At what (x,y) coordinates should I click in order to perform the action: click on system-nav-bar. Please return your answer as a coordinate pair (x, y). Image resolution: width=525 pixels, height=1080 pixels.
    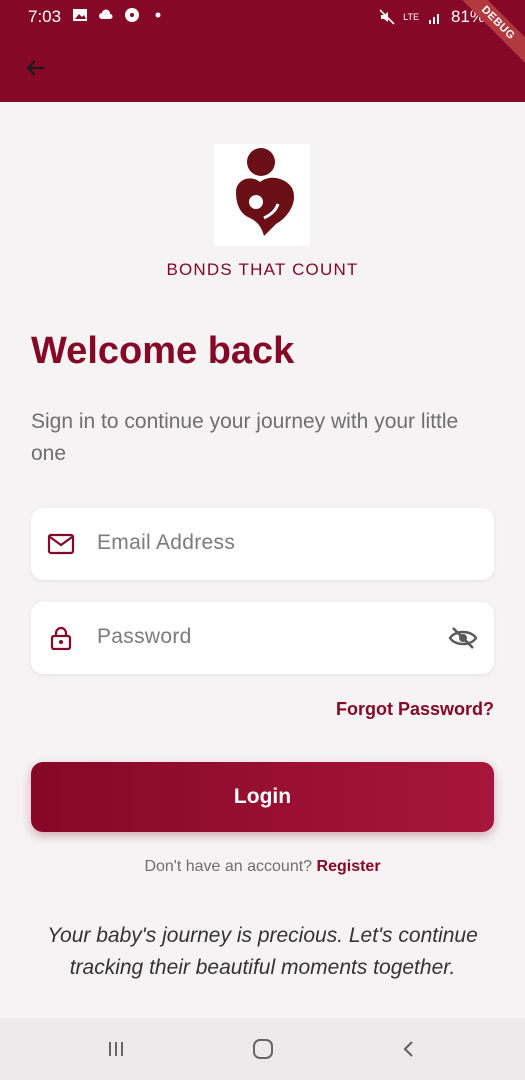
    Looking at the image, I should click on (262, 1049).